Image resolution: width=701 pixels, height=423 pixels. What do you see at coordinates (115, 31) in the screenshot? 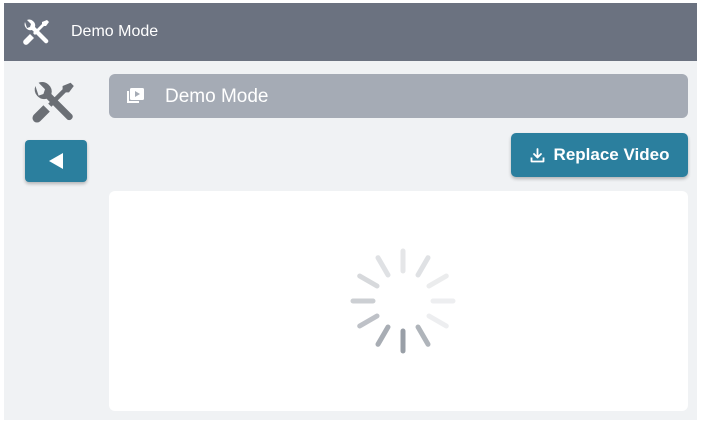
I see `window-title: Demo Mode` at bounding box center [115, 31].